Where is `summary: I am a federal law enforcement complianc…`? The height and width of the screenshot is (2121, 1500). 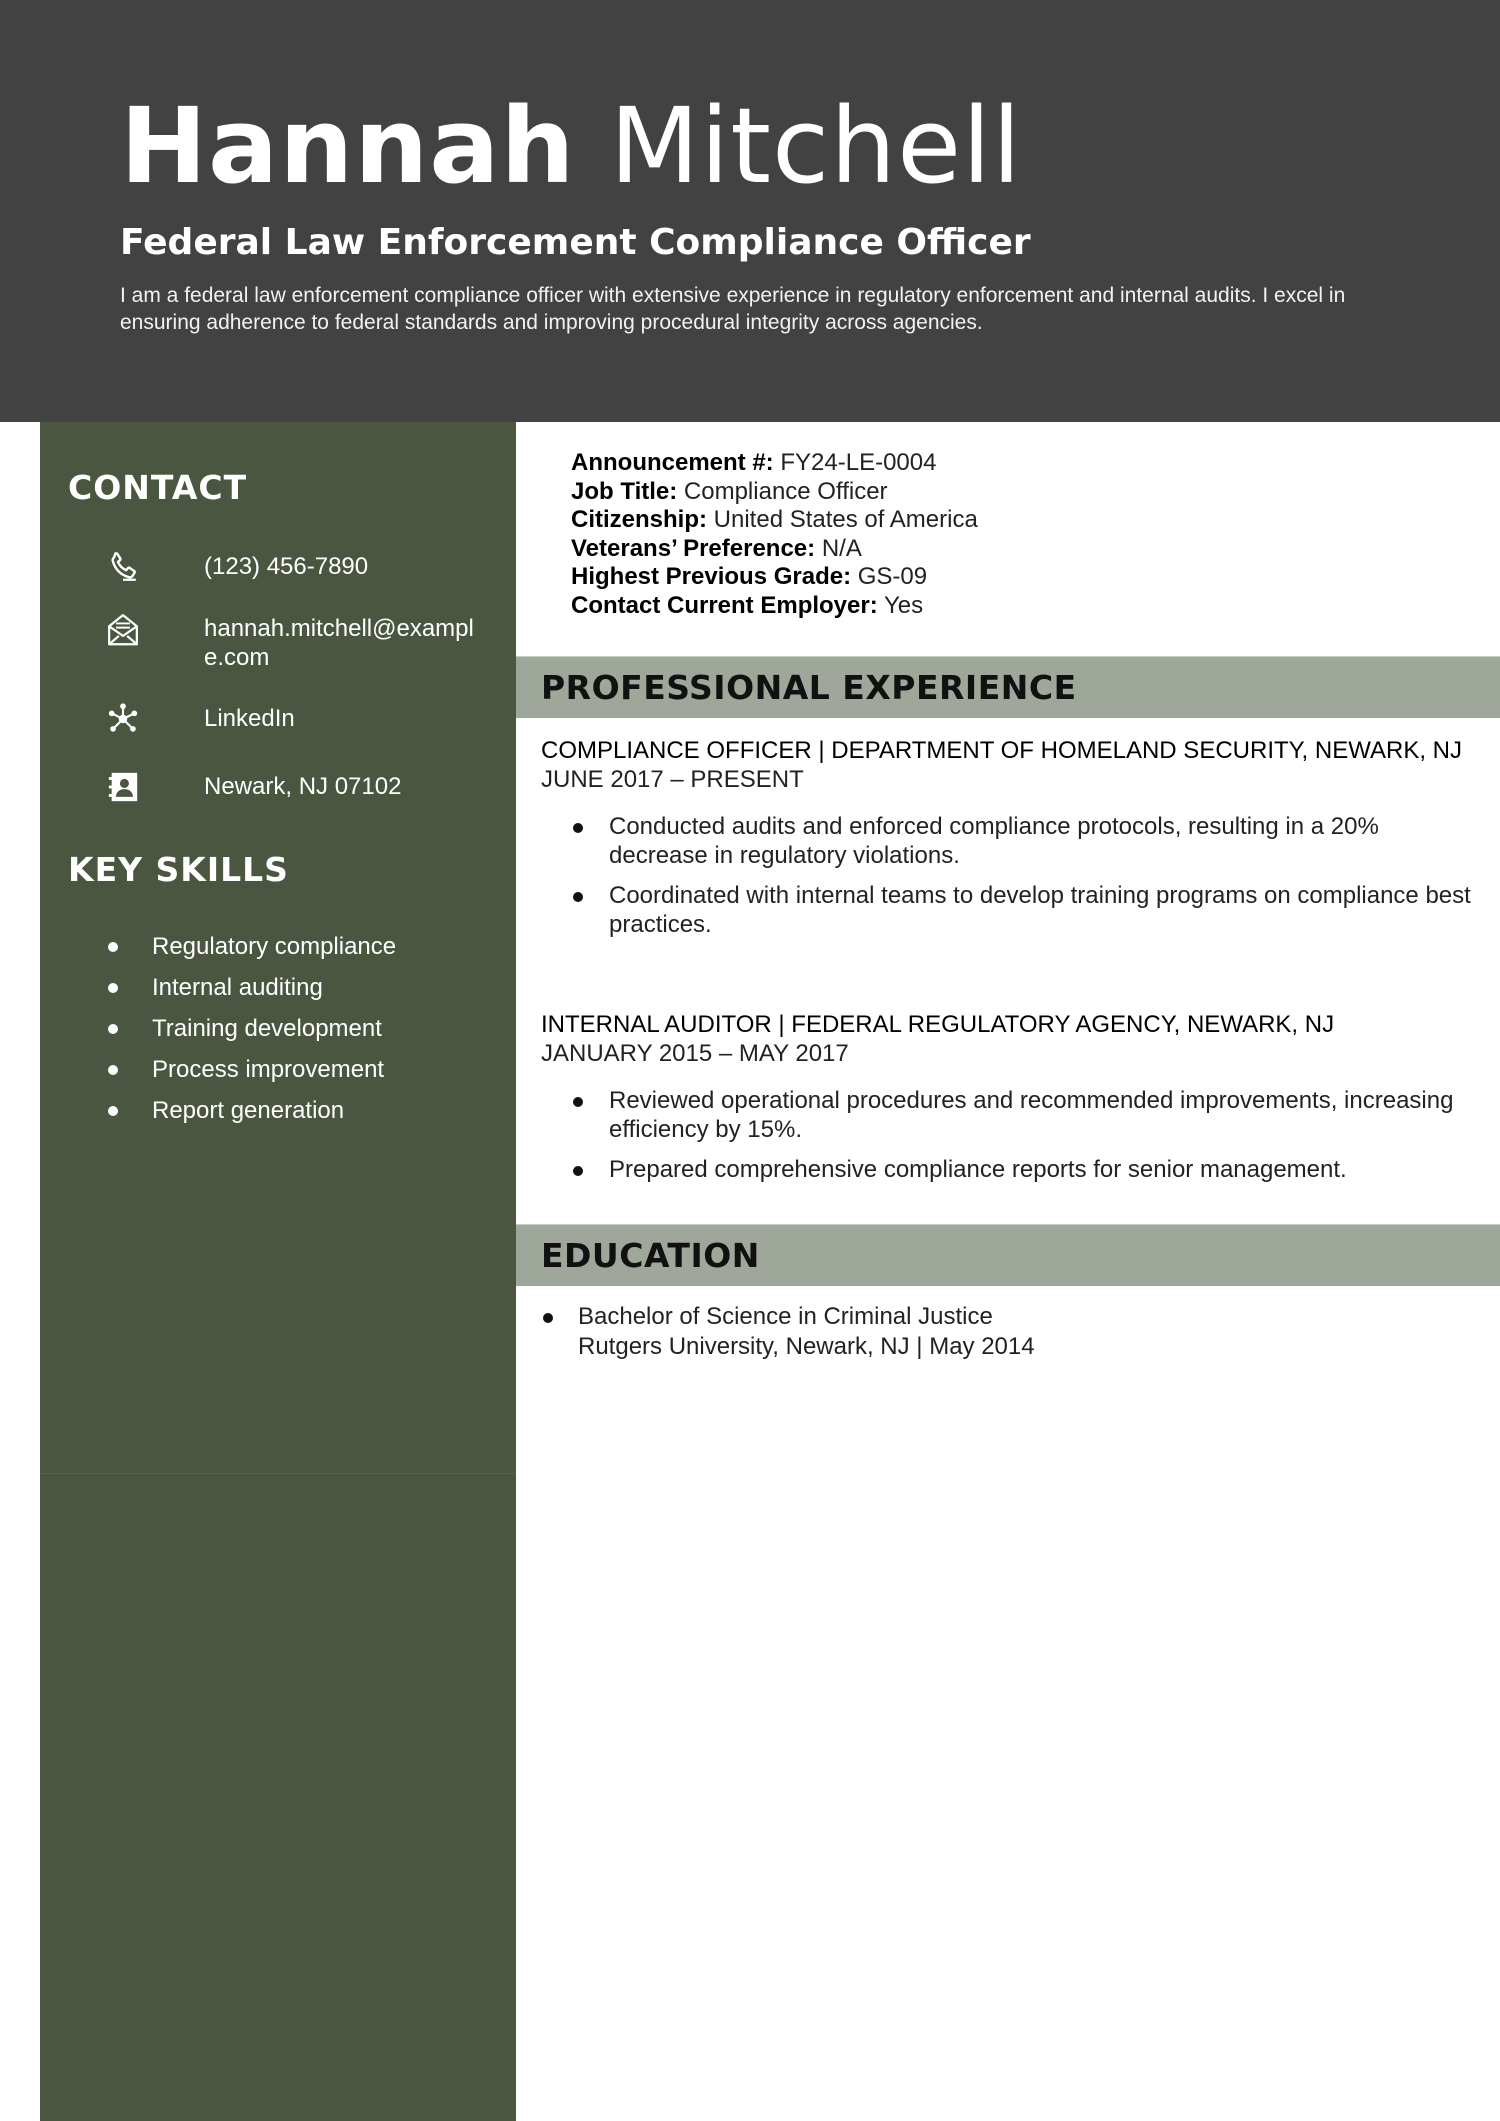 summary: I am a federal law enforcement complianc… is located at coordinates (733, 309).